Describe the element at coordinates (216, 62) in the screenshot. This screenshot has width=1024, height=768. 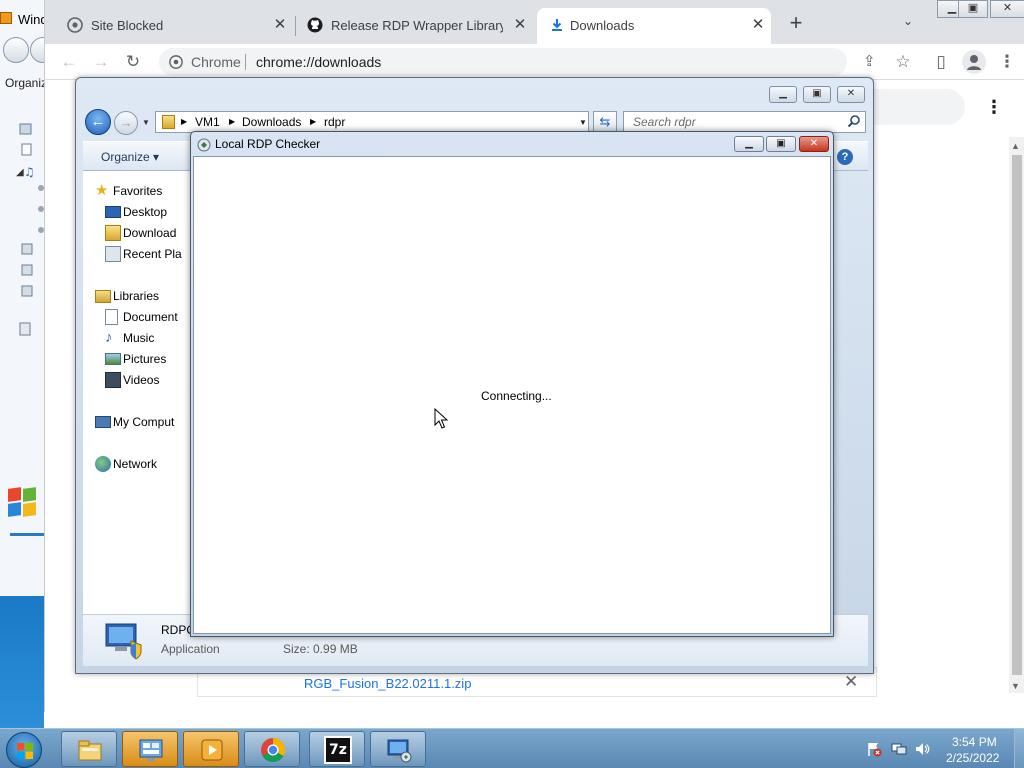
I see `site-chip: Chrome` at that location.